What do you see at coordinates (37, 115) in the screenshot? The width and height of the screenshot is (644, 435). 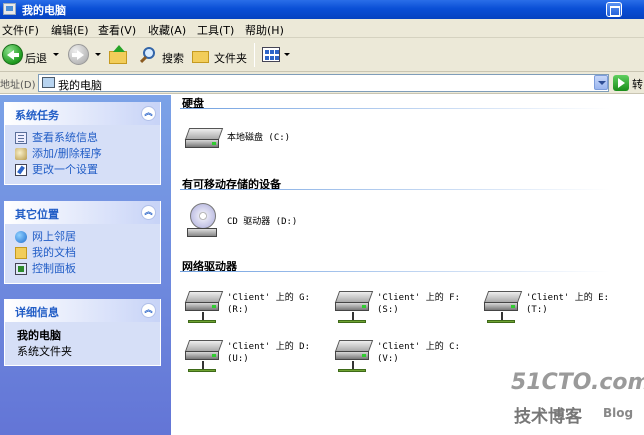 I see `system-tasks-title: 系统任务` at bounding box center [37, 115].